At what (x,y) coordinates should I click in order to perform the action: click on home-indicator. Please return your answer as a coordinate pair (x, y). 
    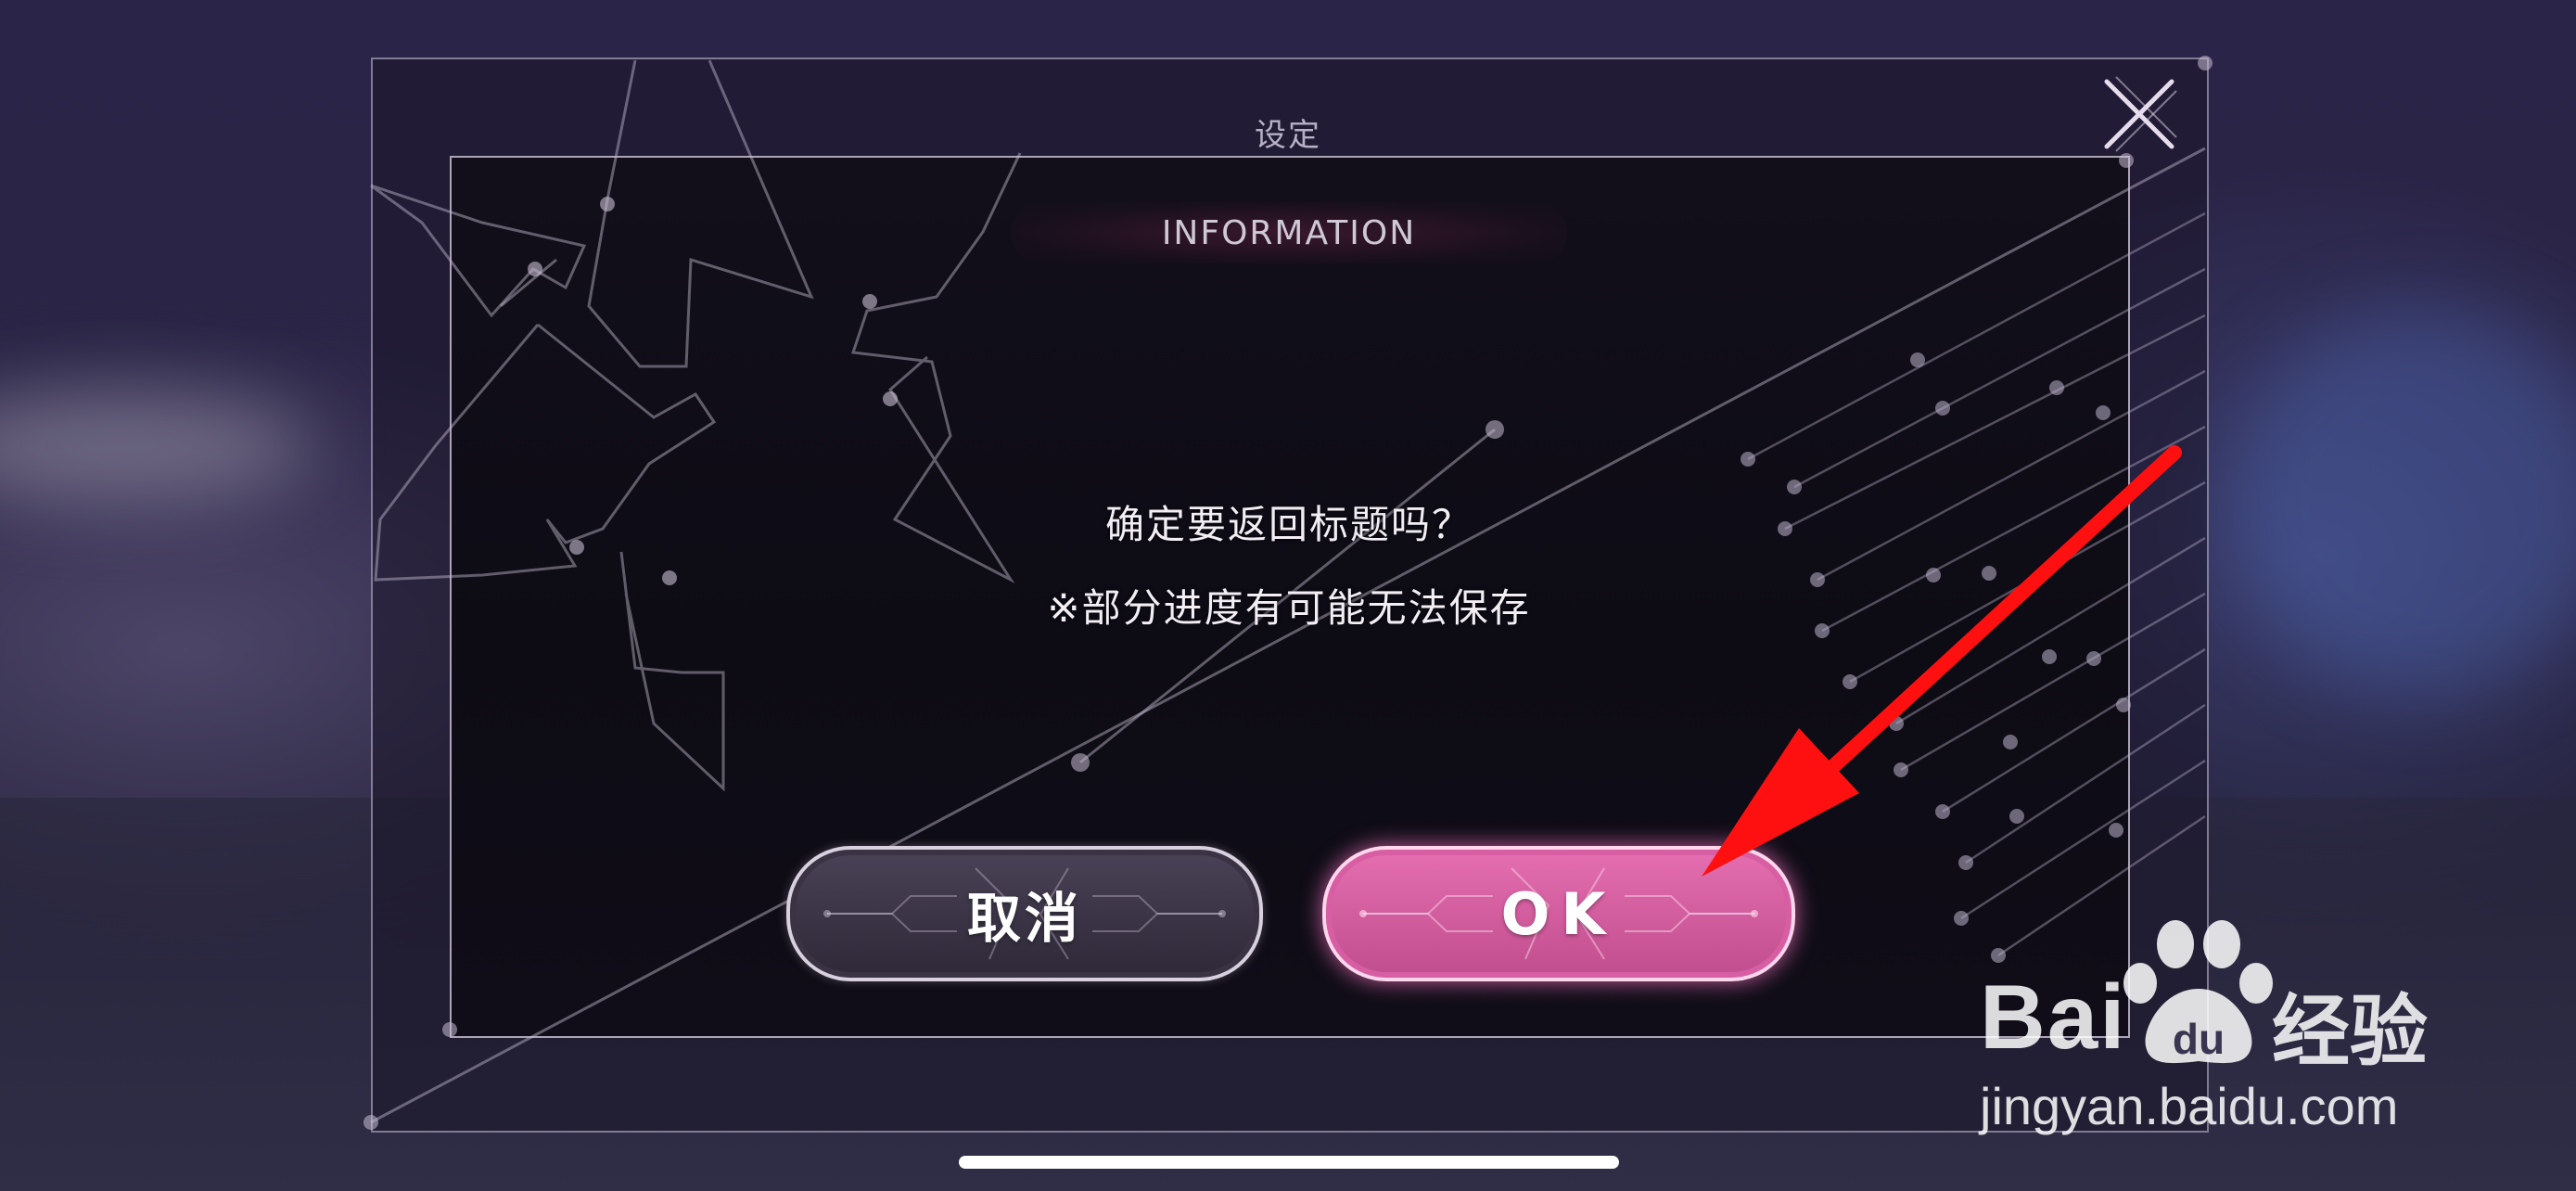
    Looking at the image, I should click on (1289, 1162).